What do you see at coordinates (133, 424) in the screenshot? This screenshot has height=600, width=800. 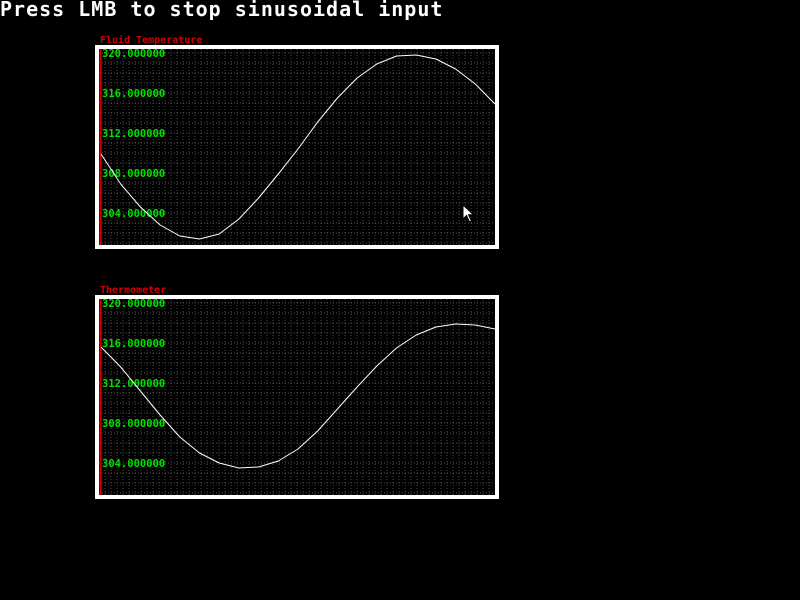 I see `y-tick-label: 308.000000` at bounding box center [133, 424].